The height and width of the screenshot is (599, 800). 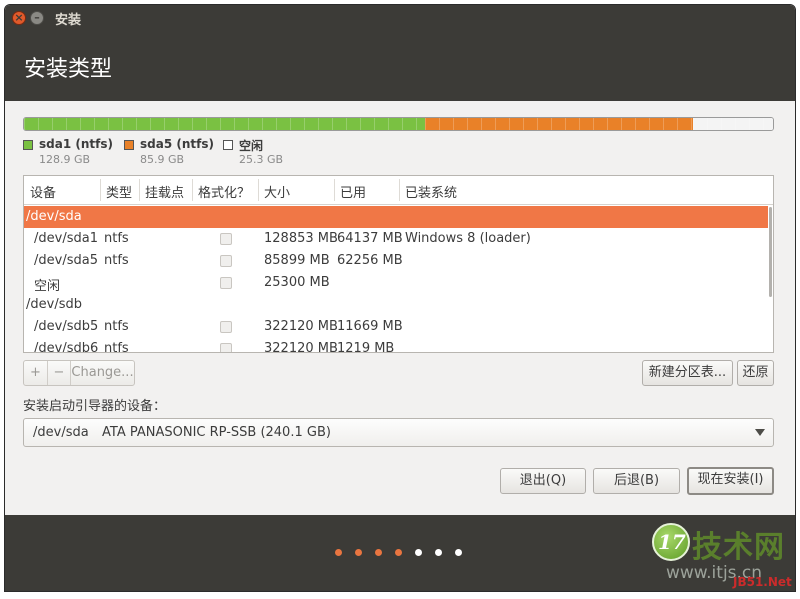 What do you see at coordinates (738, 547) in the screenshot?
I see `watermark-brand: 技术网` at bounding box center [738, 547].